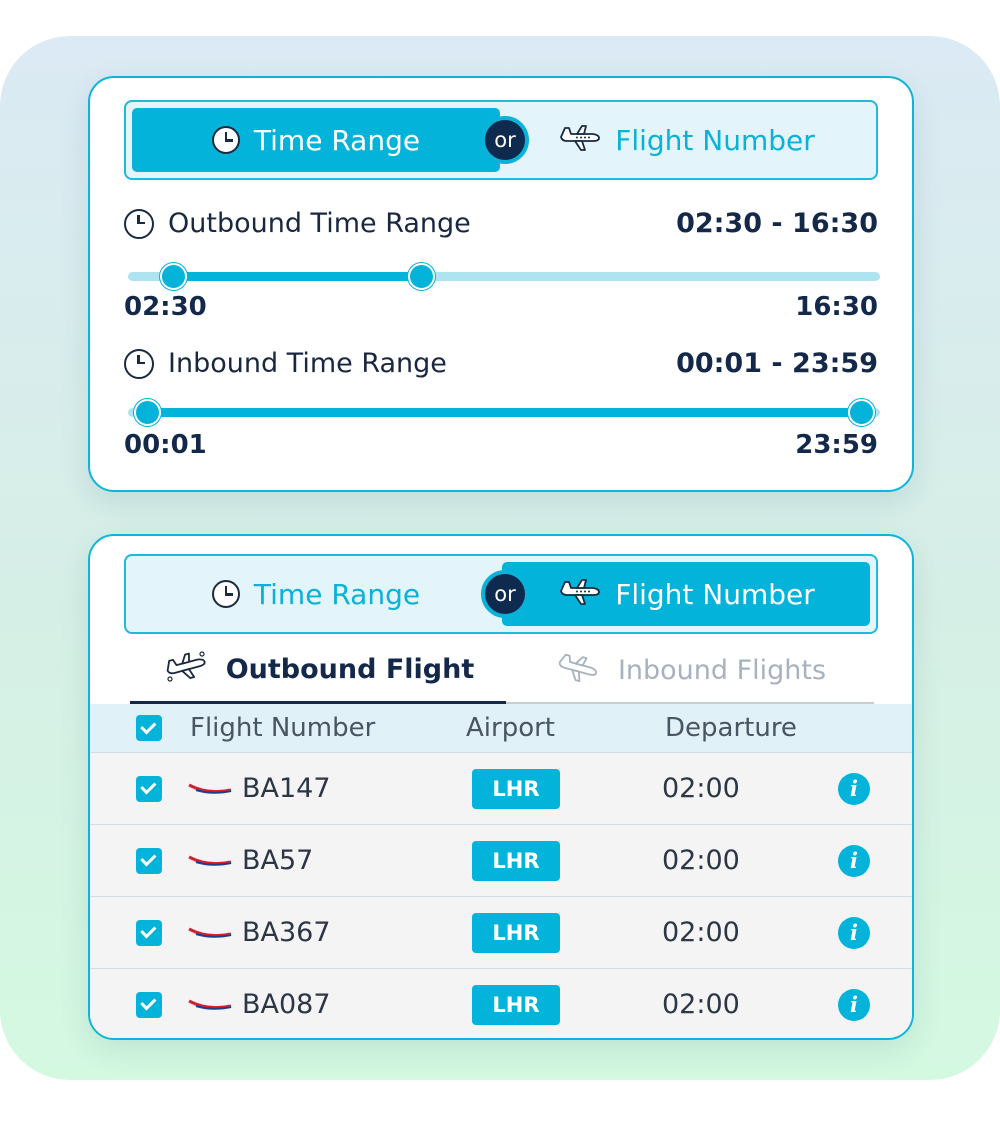 The width and height of the screenshot is (1000, 1136). Describe the element at coordinates (286, 788) in the screenshot. I see `flight-code: BA147` at that location.